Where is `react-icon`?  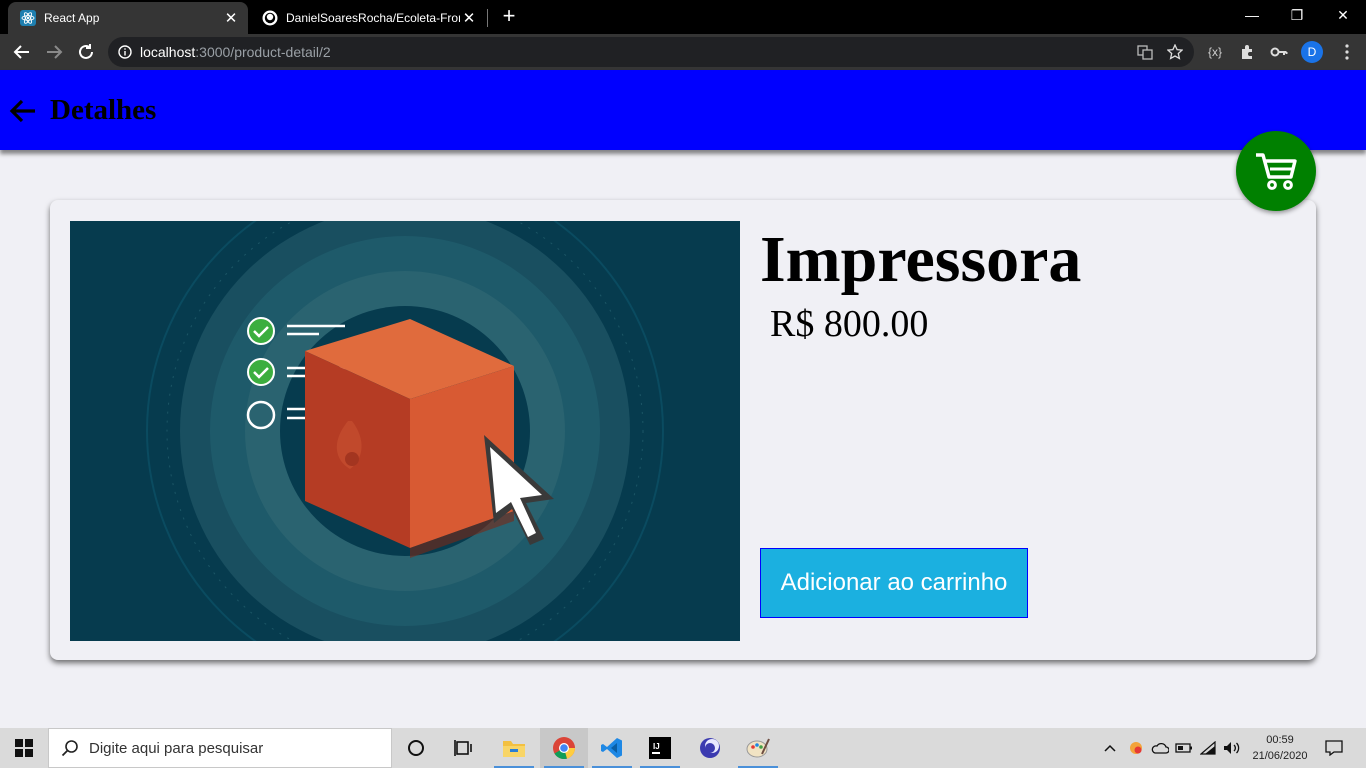 react-icon is located at coordinates (28, 18).